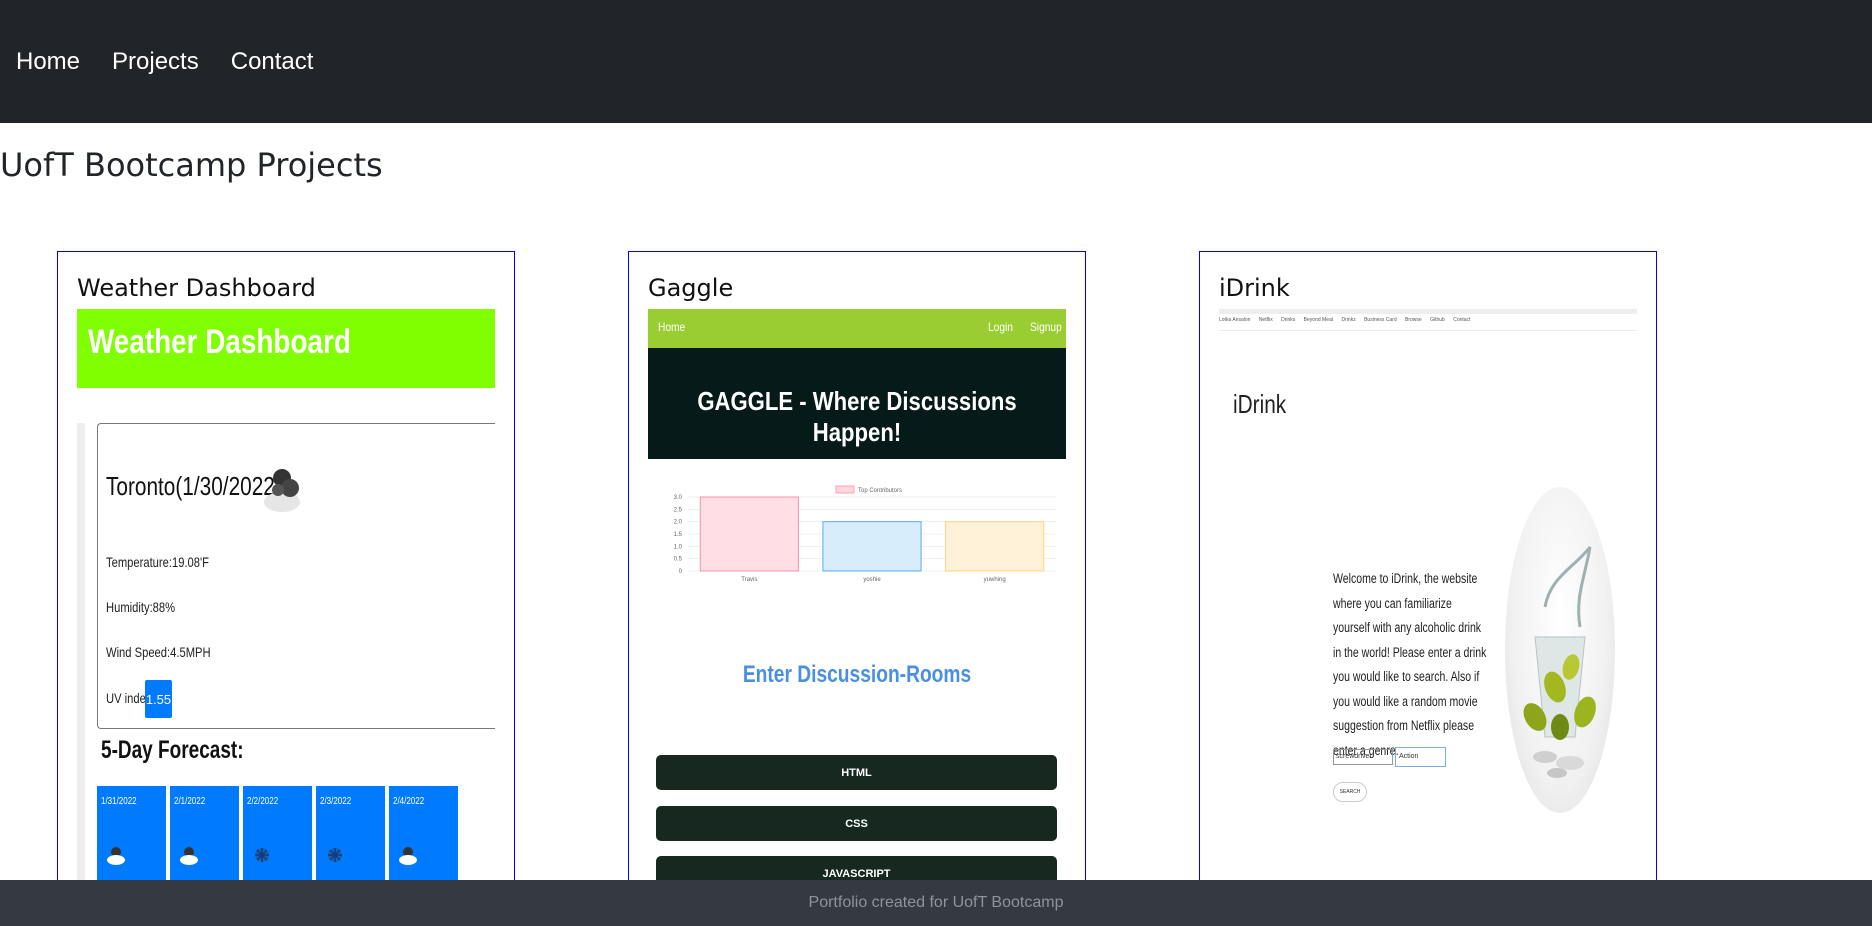  What do you see at coordinates (172, 750) in the screenshot?
I see `forecast-title: 5-Day Forecast:` at bounding box center [172, 750].